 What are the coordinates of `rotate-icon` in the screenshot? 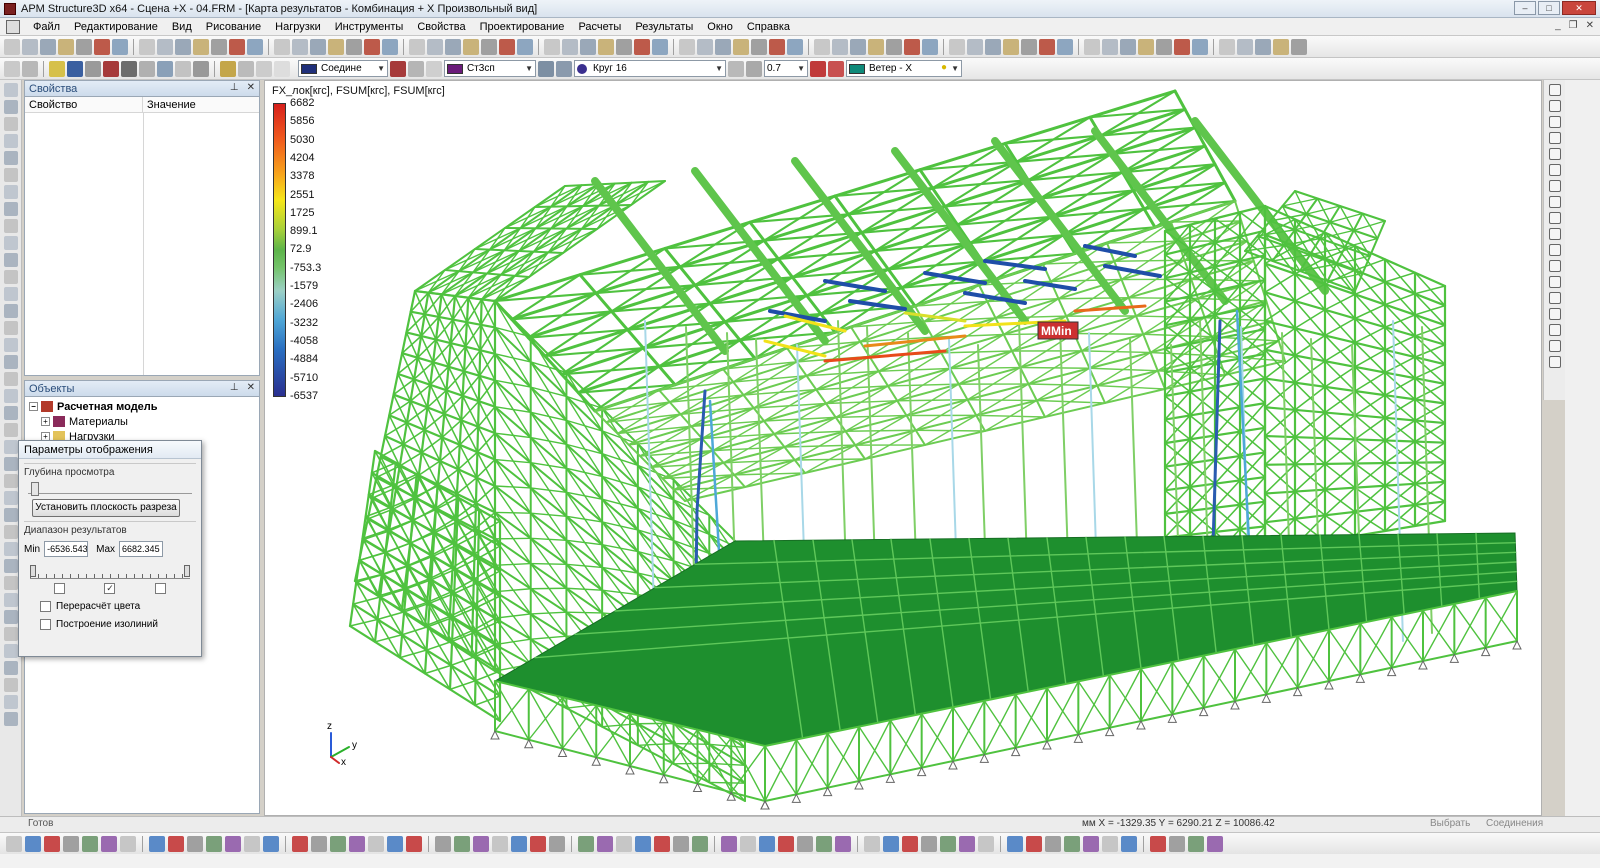 It's located at (736, 68).